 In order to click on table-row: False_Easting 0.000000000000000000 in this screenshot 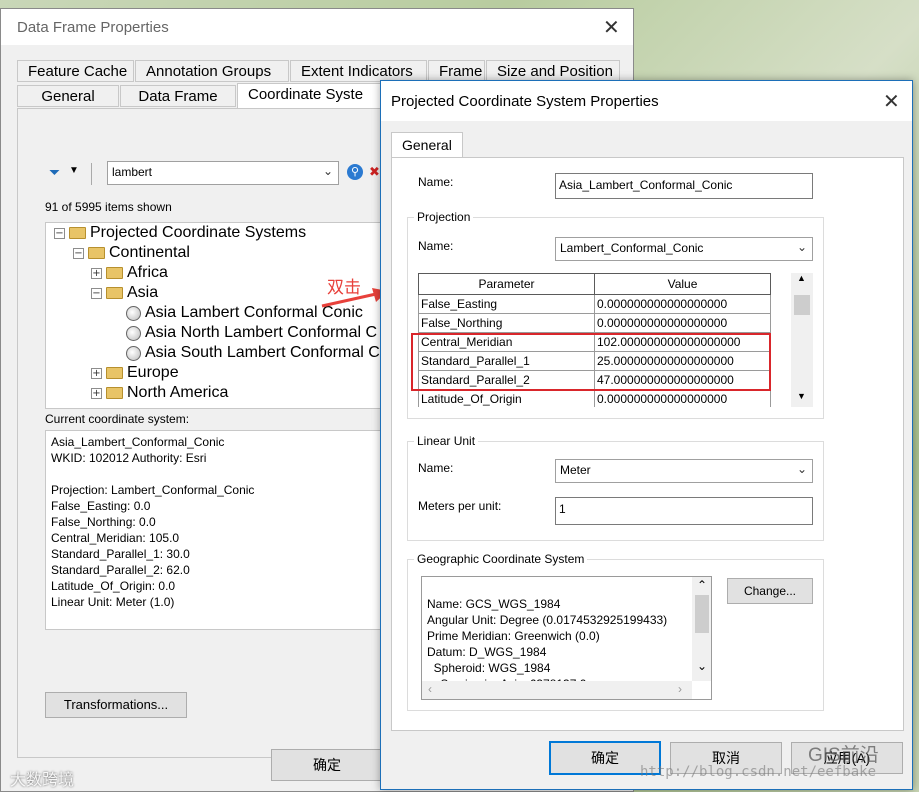, I will do `click(594, 304)`.